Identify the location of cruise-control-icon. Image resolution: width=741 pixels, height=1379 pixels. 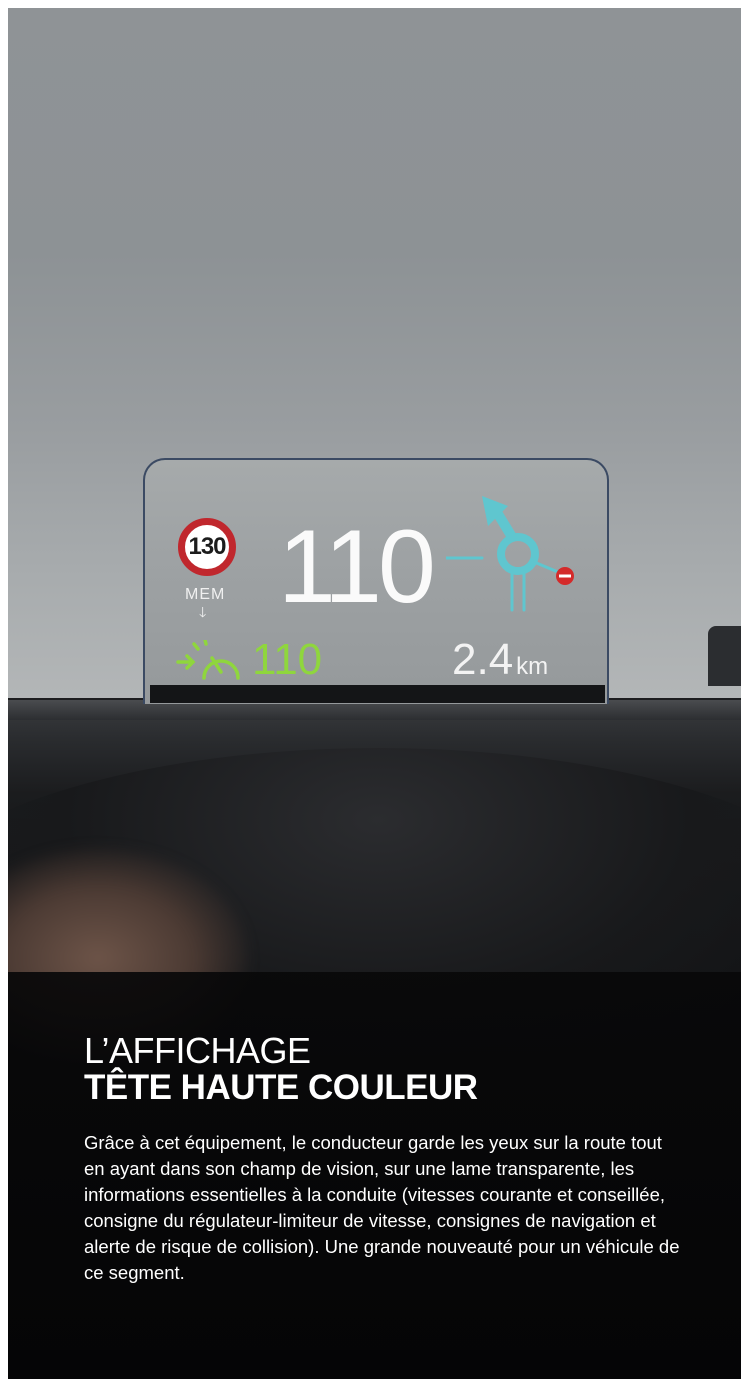
(208, 660).